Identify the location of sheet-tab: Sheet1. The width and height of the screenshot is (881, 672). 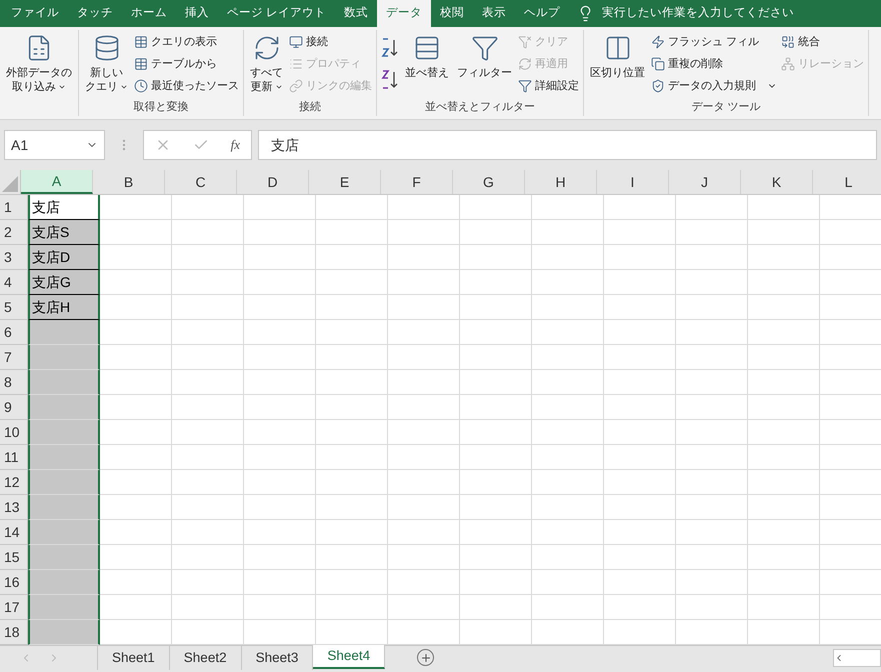
(134, 658).